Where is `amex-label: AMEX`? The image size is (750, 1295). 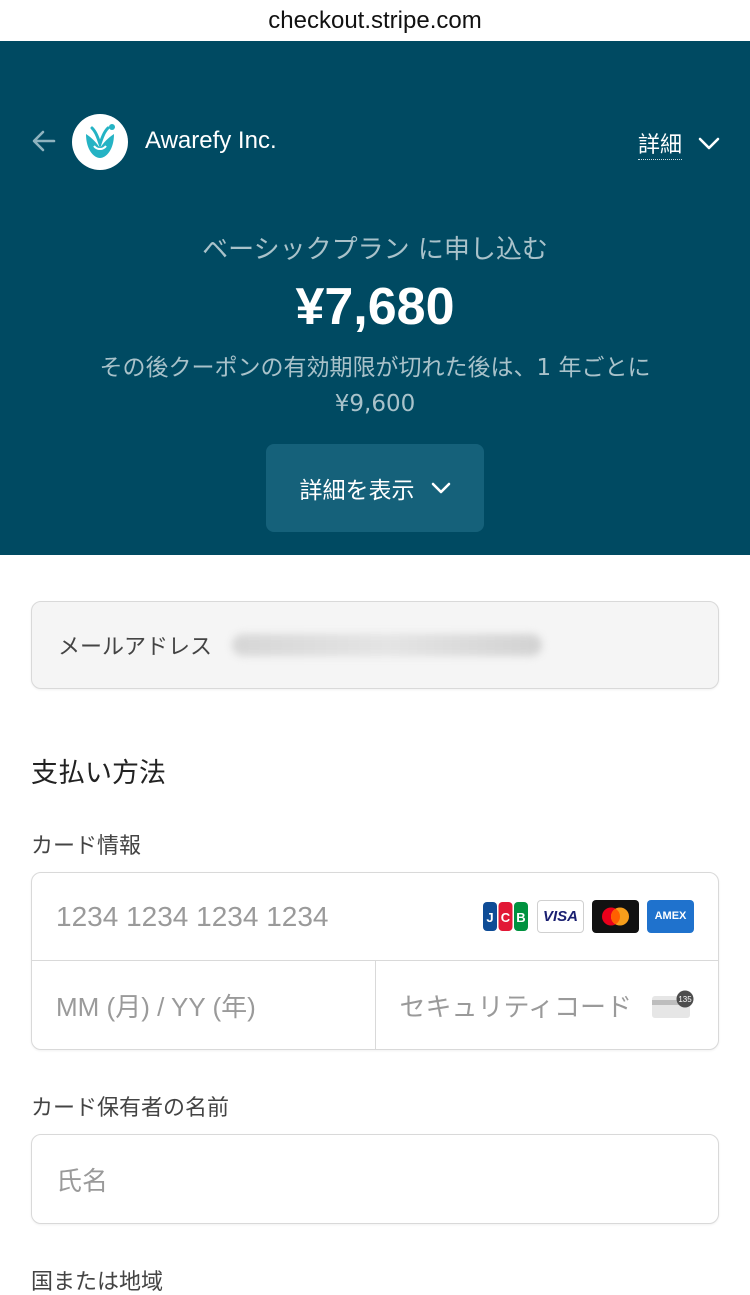
amex-label: AMEX is located at coordinates (670, 916).